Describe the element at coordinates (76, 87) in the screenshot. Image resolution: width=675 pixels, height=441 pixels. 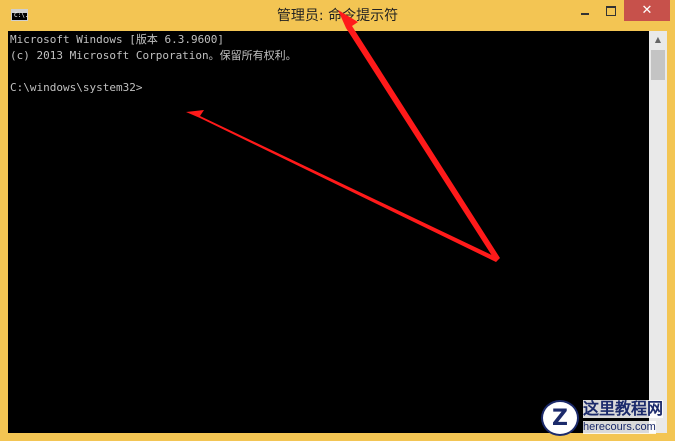
I see `console-prompt: C:\windows\system32>` at that location.